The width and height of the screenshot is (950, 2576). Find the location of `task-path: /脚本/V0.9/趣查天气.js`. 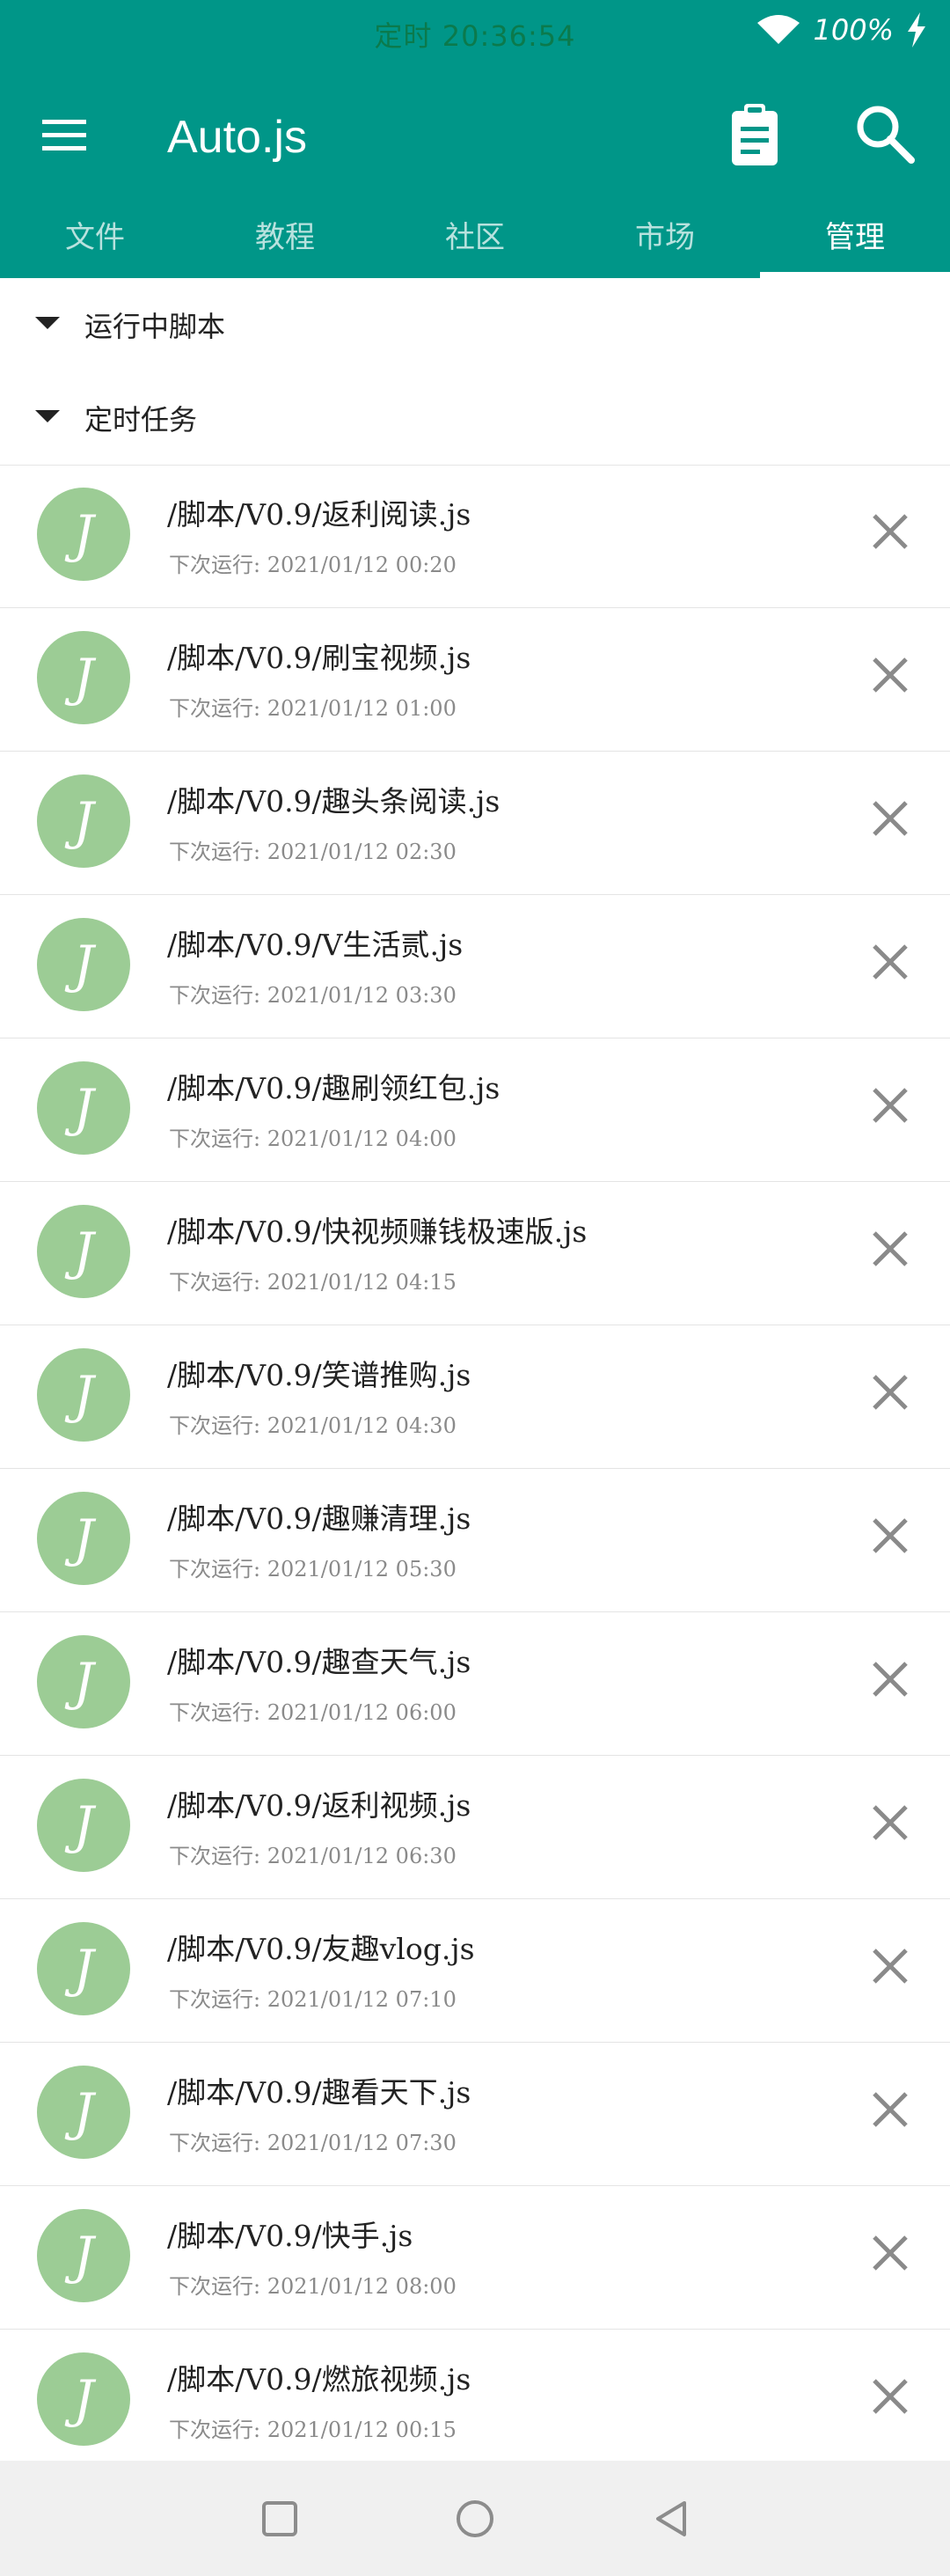

task-path: /脚本/V0.9/趣查天气.js is located at coordinates (319, 1662).